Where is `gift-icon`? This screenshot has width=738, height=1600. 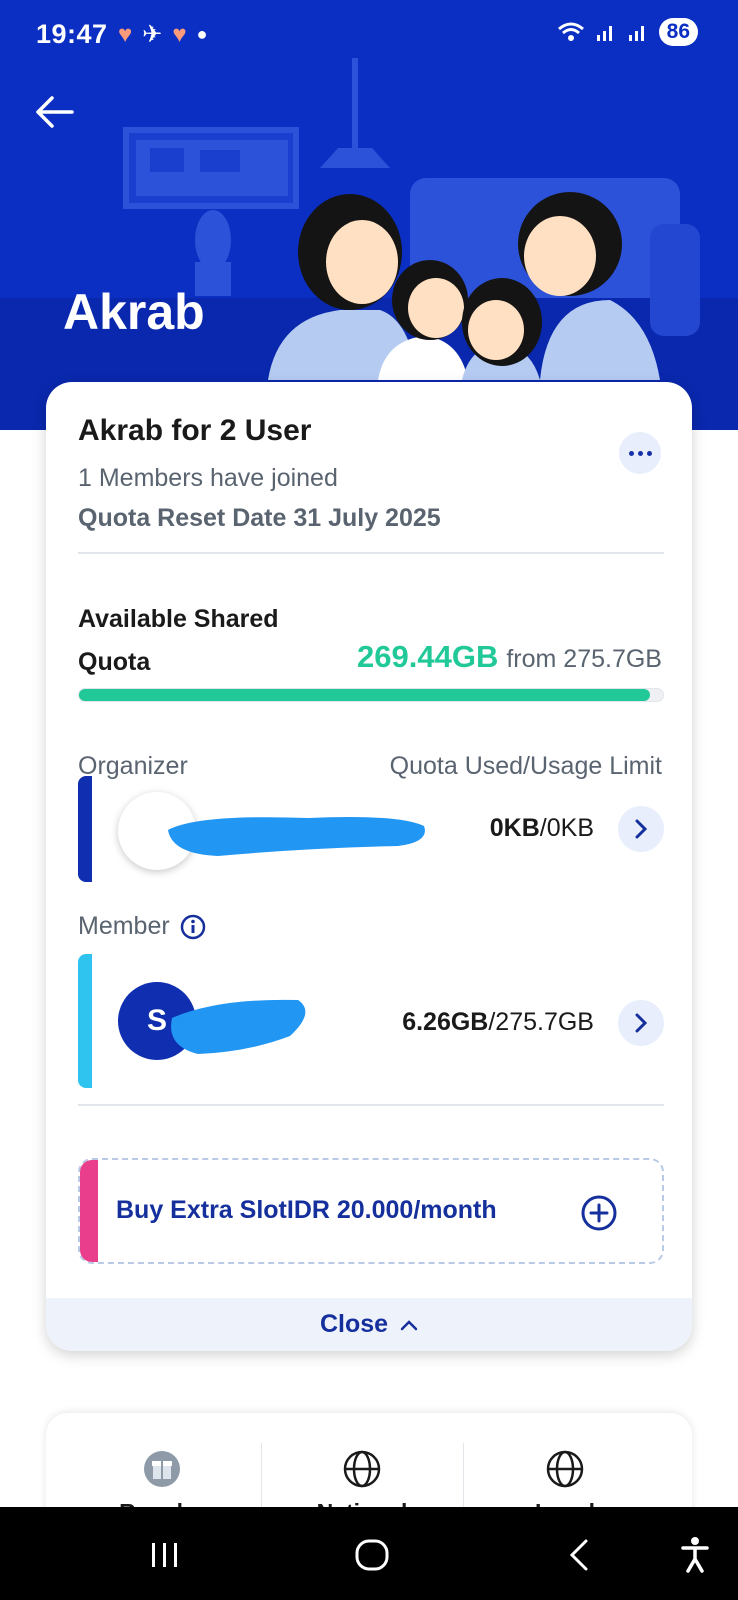 gift-icon is located at coordinates (162, 1469).